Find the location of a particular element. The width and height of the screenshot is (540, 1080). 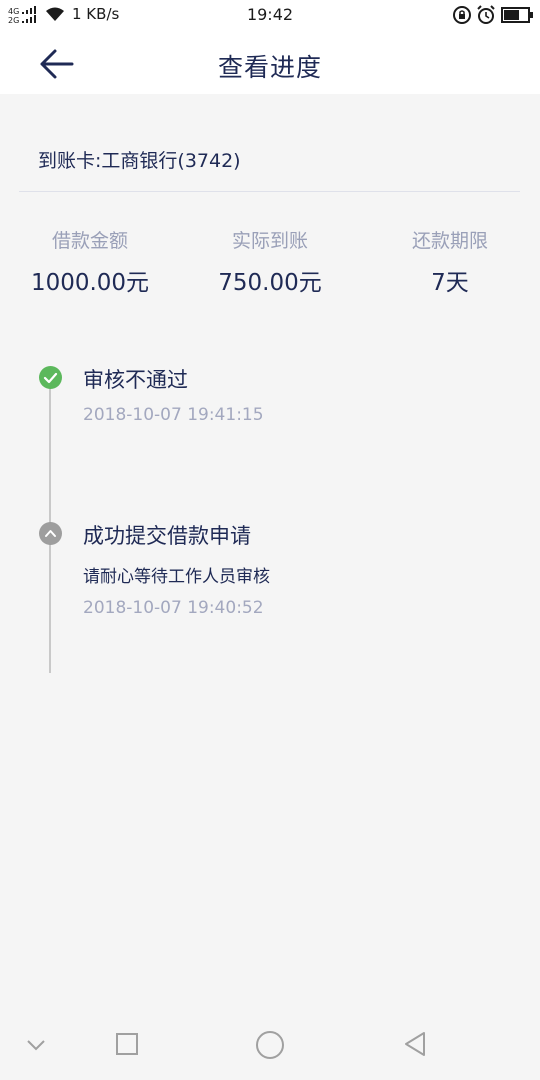

rotation-lock-icon is located at coordinates (462, 15).